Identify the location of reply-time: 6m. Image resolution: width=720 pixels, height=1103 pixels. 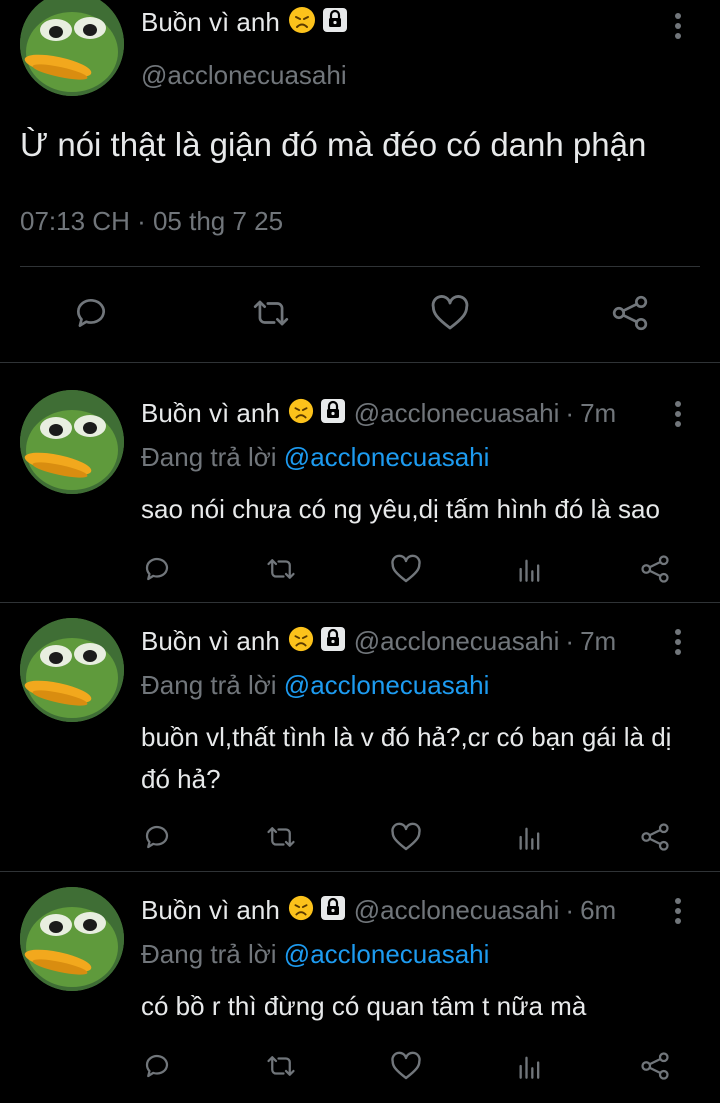
(598, 910).